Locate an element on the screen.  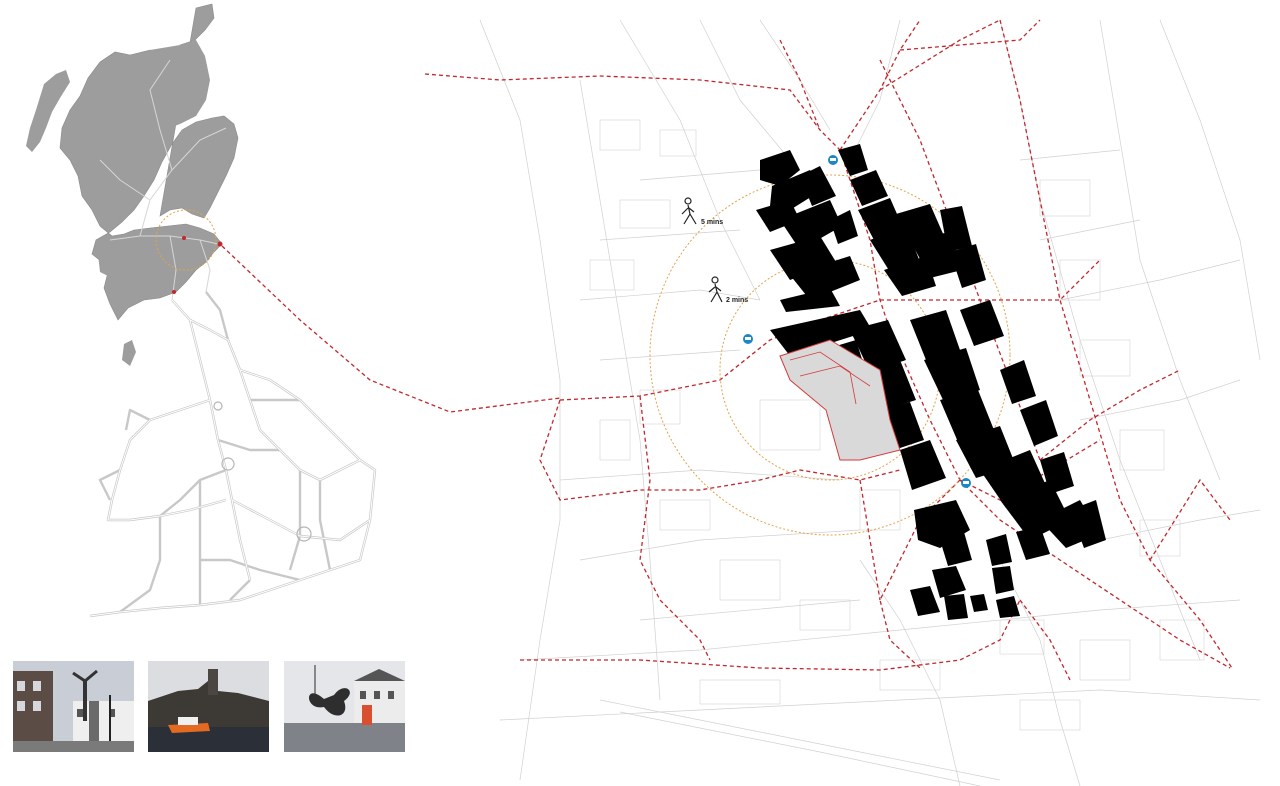
photo-propeller-sculpture is located at coordinates (344, 706).